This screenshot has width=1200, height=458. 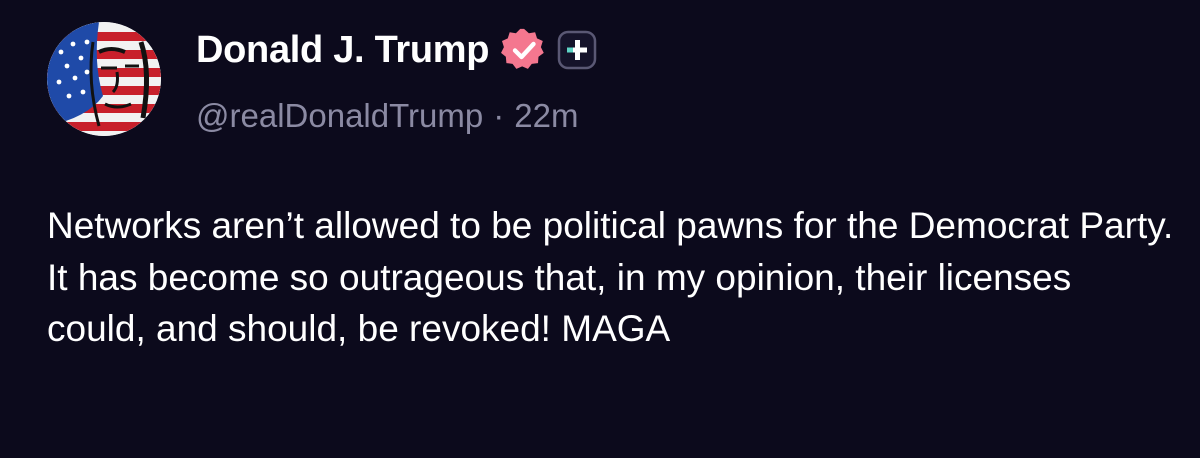 I want to click on verified-badge-icon, so click(x=524, y=50).